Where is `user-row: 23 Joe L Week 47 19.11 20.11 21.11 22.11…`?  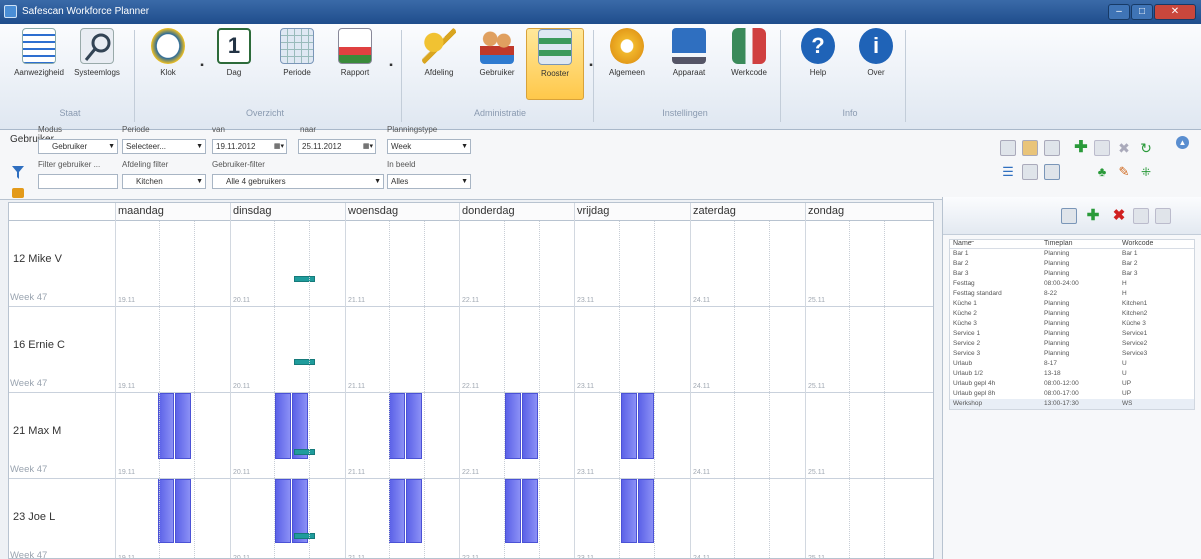 user-row: 23 Joe L Week 47 19.11 20.11 21.11 22.11… is located at coordinates (471, 518).